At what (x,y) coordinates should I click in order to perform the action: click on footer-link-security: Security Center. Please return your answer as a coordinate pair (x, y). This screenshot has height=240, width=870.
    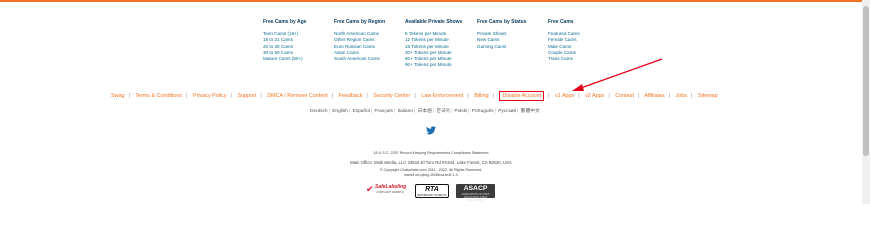
    Looking at the image, I should click on (391, 96).